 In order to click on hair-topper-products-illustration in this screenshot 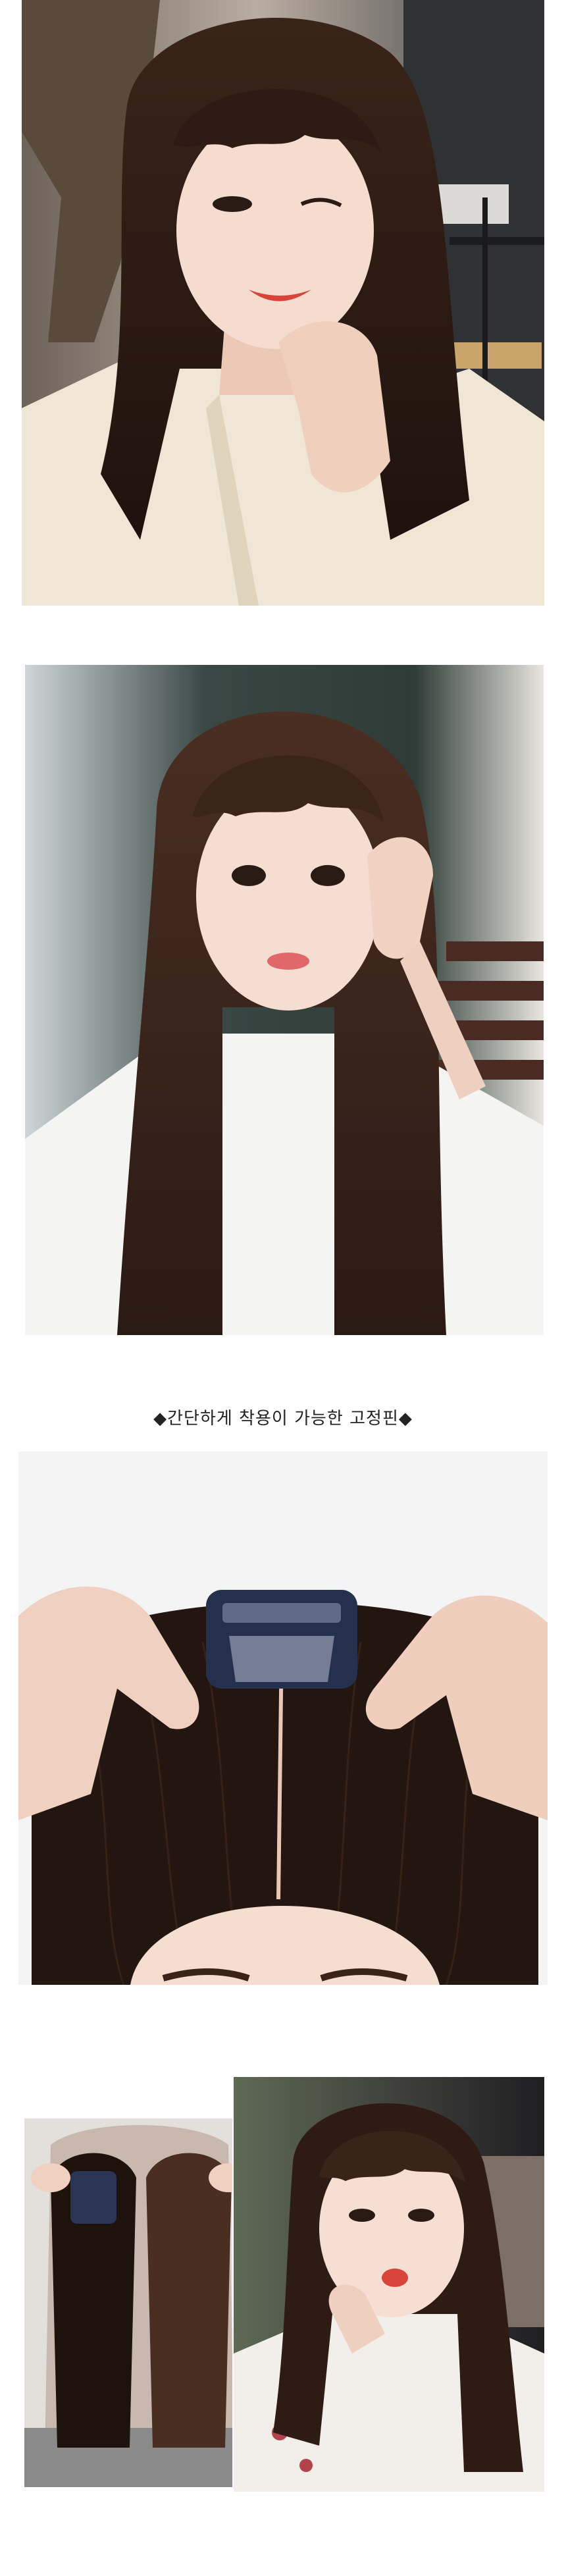, I will do `click(136, 2302)`.